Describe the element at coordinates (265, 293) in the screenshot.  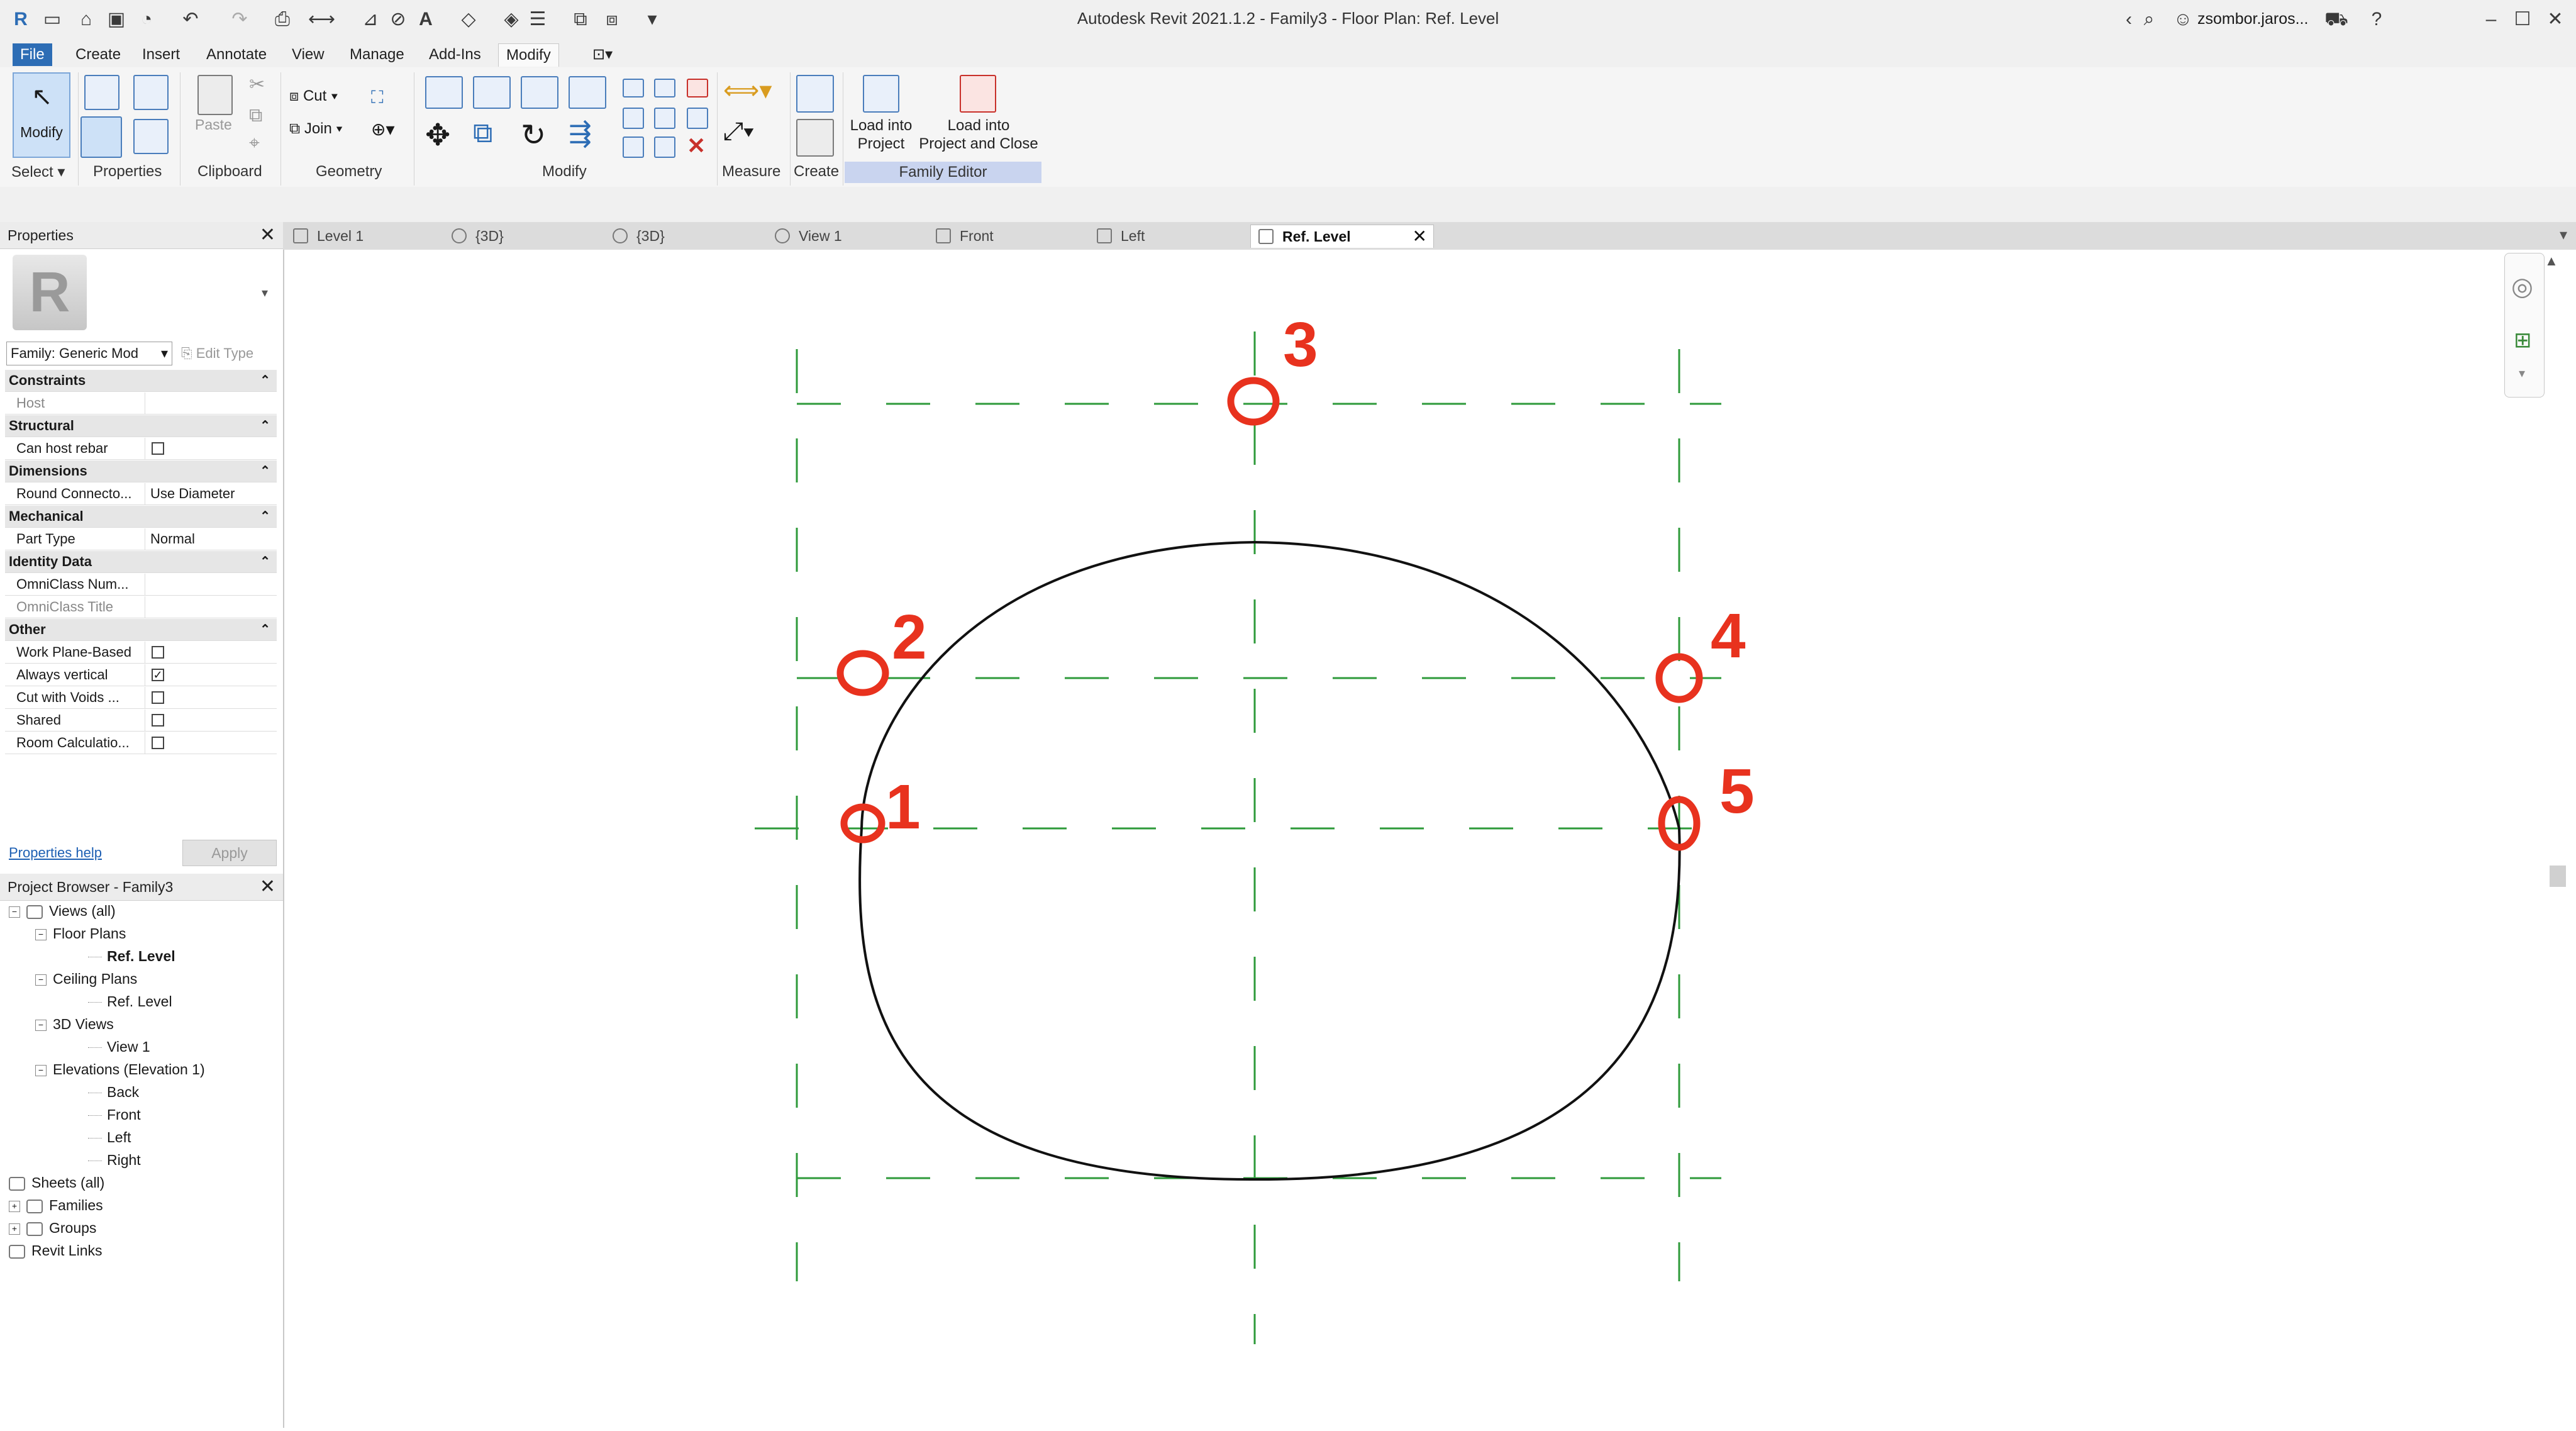
I see `type-selector-dropdown-icon: ▾` at that location.